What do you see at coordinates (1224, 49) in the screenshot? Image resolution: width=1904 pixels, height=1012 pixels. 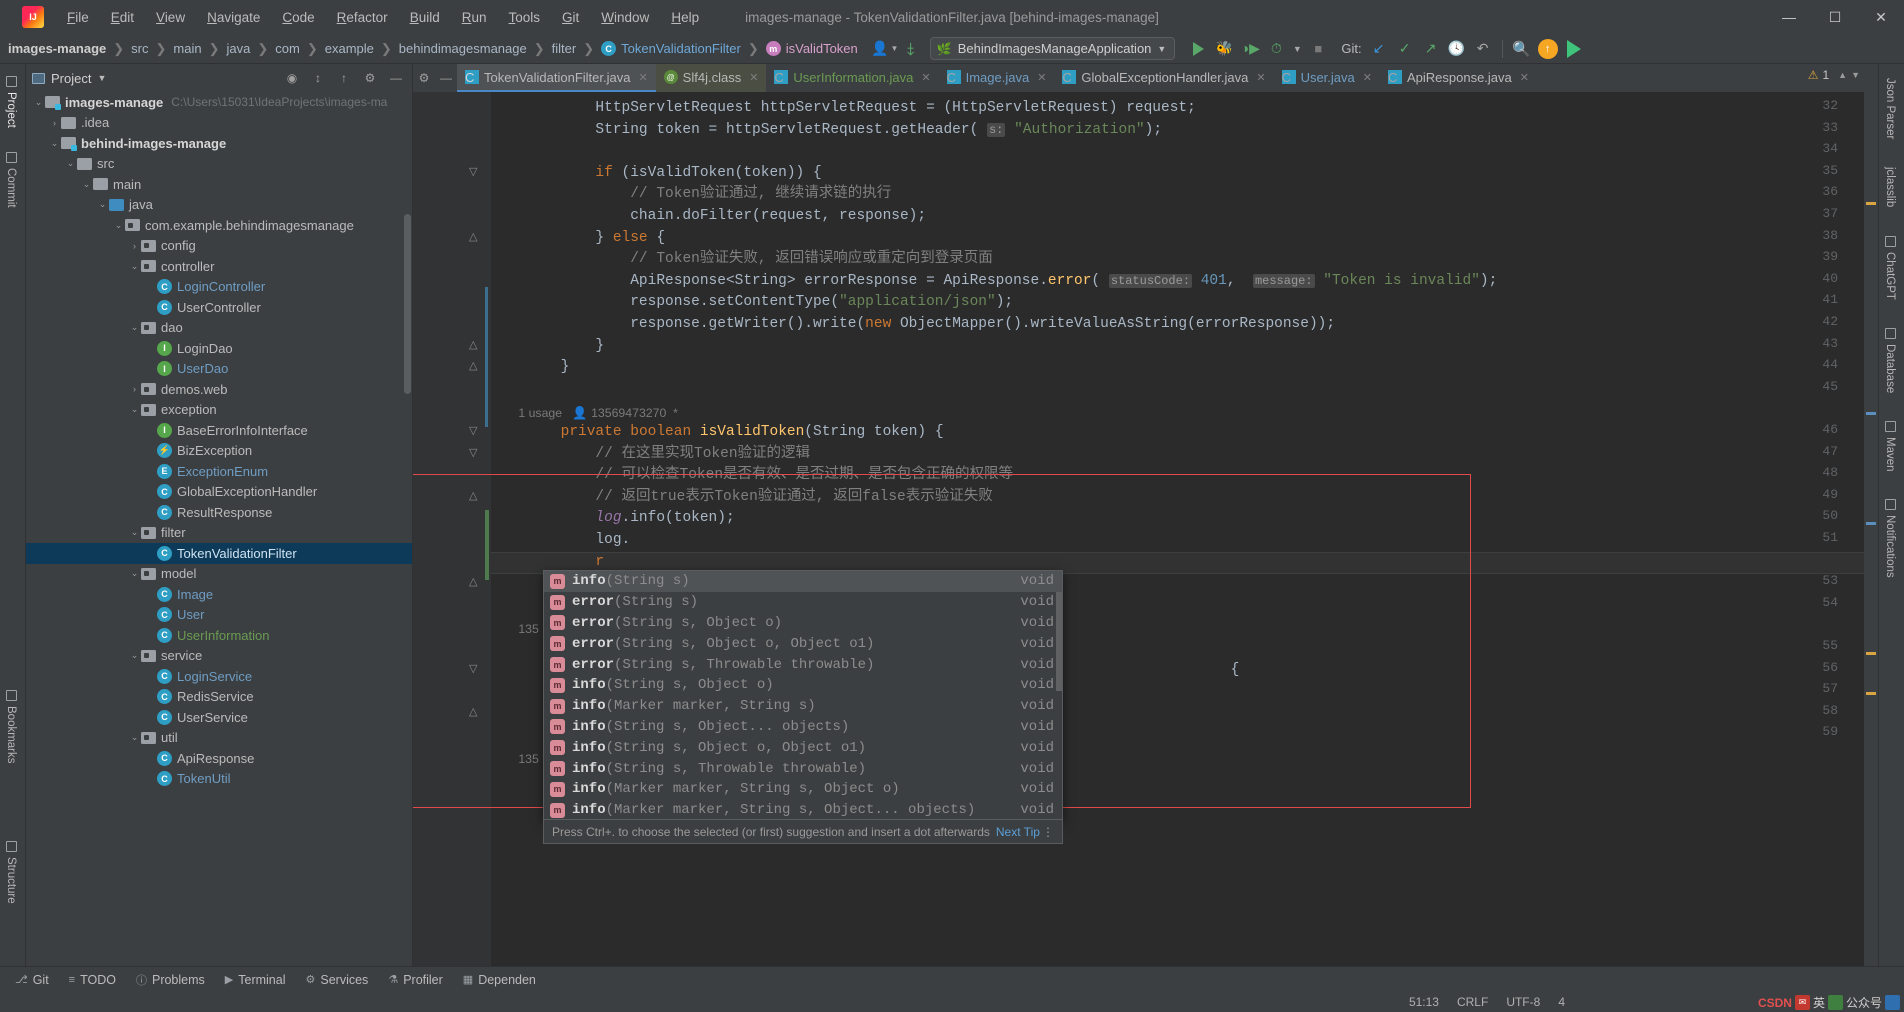 I see `debug-button: 🐝` at bounding box center [1224, 49].